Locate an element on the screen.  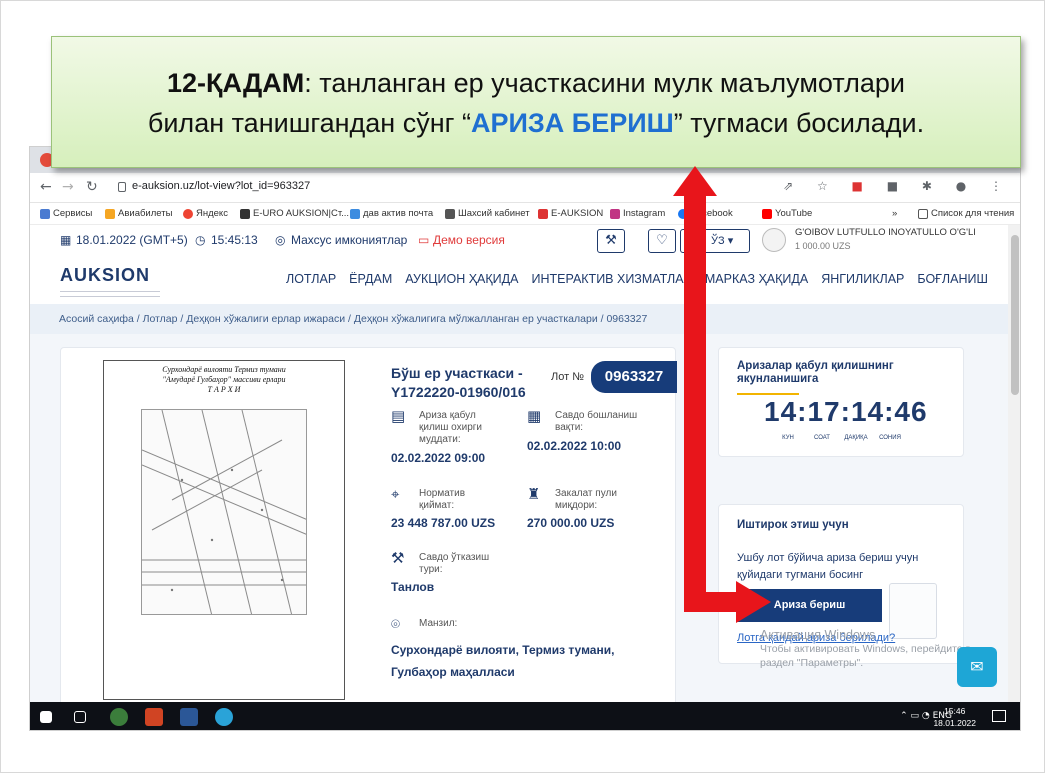
auction-type-label: Савдо ўтказиш тури: is located at coordinates (454, 563).